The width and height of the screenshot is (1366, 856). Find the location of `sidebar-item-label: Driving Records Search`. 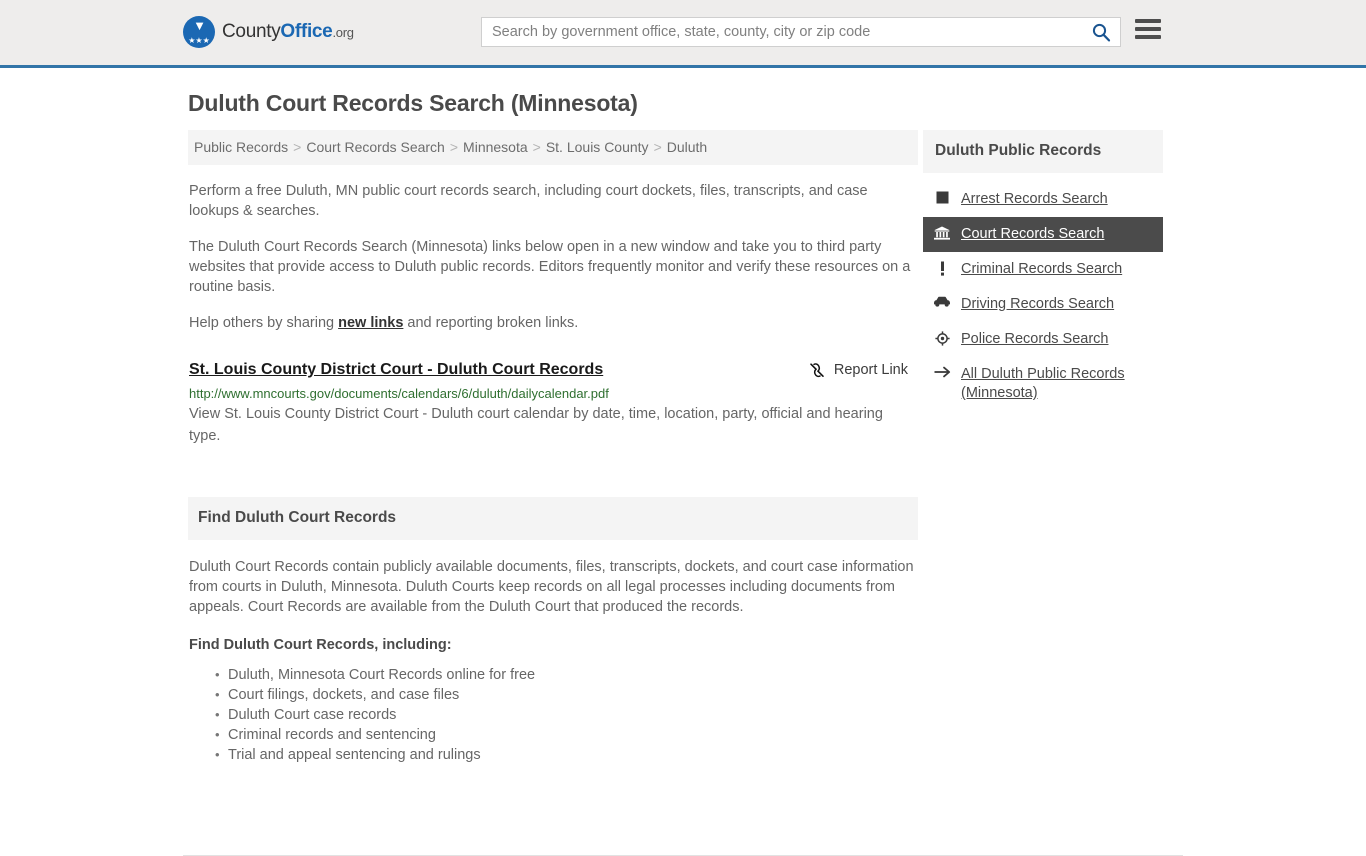

sidebar-item-label: Driving Records Search is located at coordinates (1038, 304).